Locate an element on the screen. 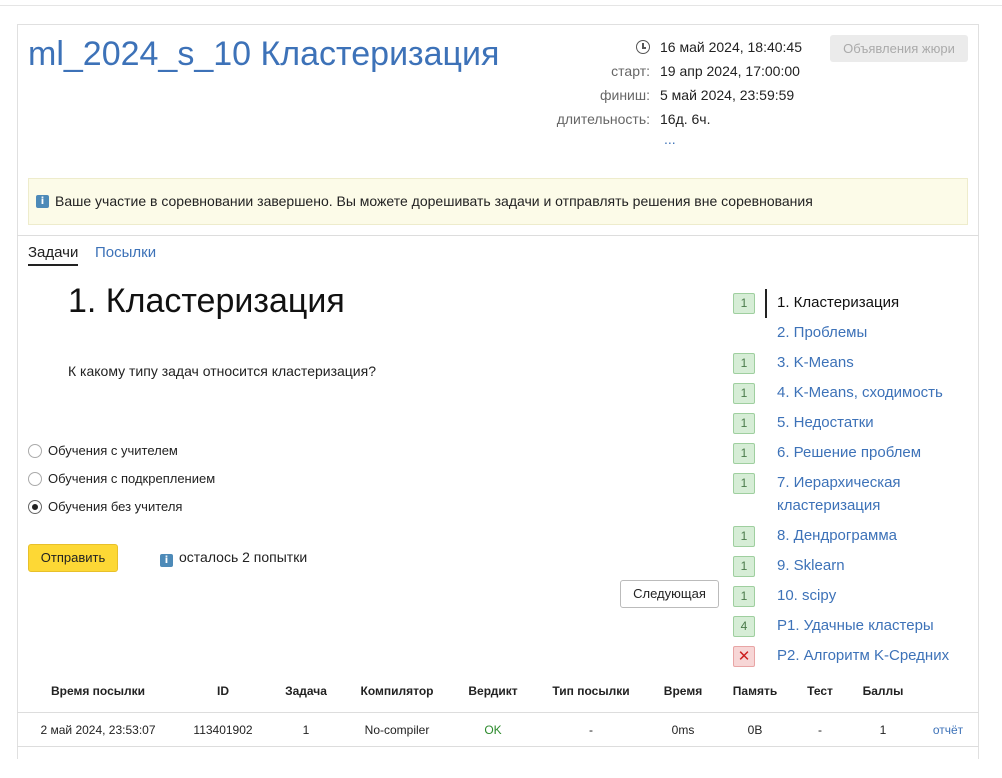  problem-title: 1. Кластеризация is located at coordinates (206, 301).